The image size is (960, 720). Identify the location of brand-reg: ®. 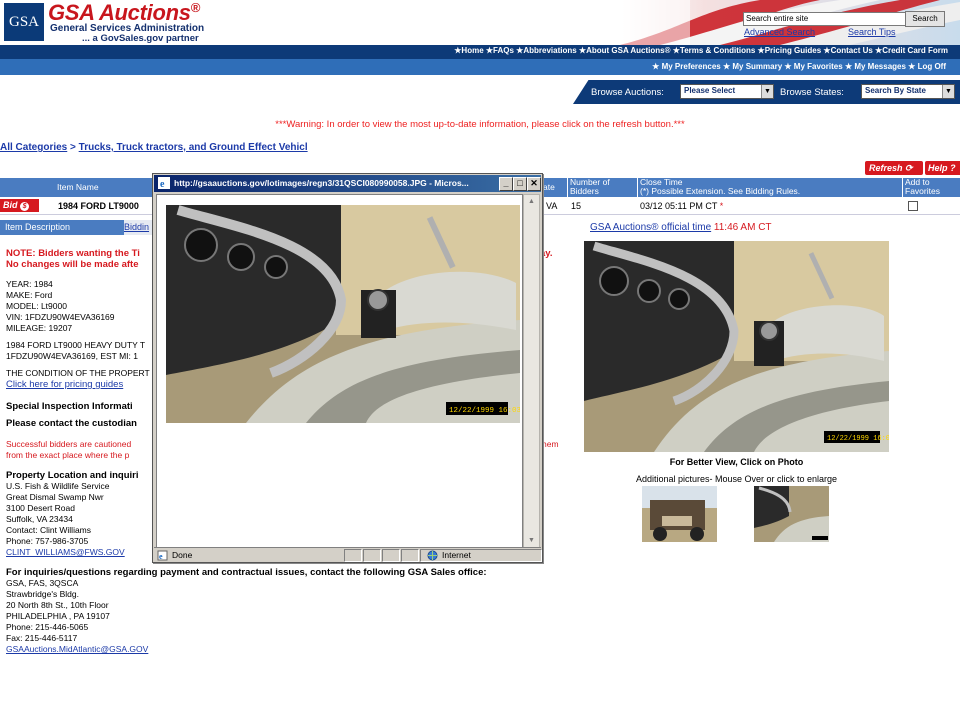
(195, 7).